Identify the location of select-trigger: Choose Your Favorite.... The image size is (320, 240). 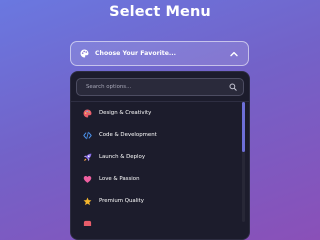
(159, 53).